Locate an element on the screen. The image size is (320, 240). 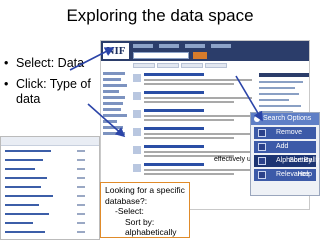
callout-line: Sort by: alphabetically is located at coordinates (151, 227).